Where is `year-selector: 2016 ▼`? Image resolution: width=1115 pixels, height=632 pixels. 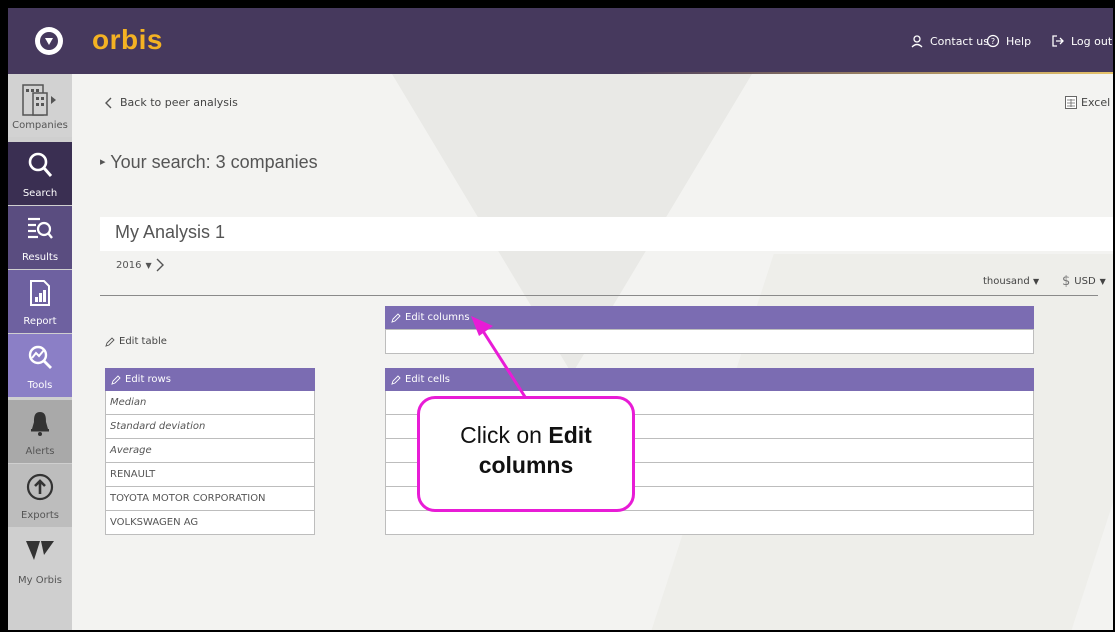
year-selector: 2016 ▼ is located at coordinates (140, 265).